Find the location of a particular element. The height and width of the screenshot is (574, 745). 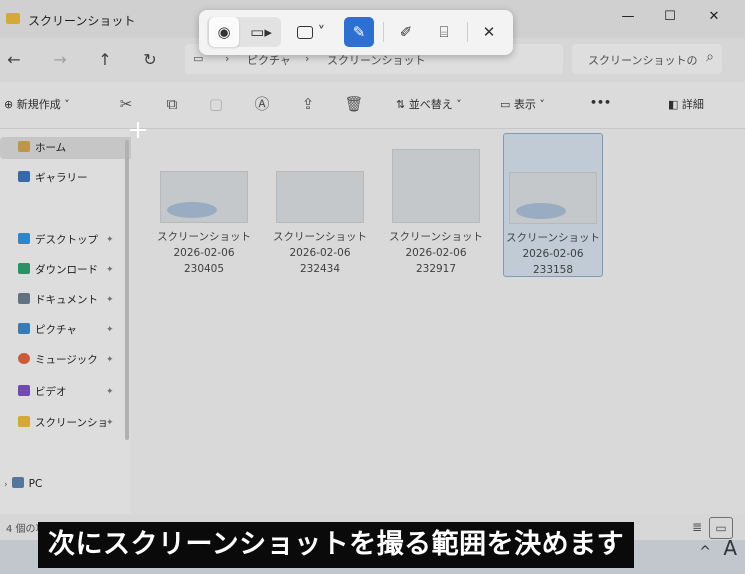

video-record-icon: ▭▸ is located at coordinates (261, 32).